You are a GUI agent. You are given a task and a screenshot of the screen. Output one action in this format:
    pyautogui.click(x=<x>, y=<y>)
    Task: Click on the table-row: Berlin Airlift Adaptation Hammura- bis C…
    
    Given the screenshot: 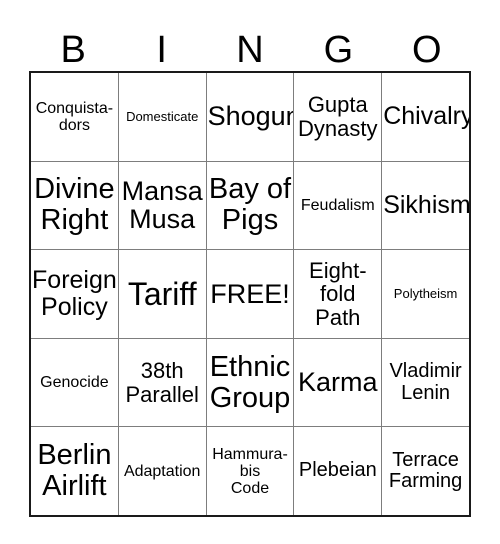 What is the action you would take?
    pyautogui.click(x=250, y=470)
    